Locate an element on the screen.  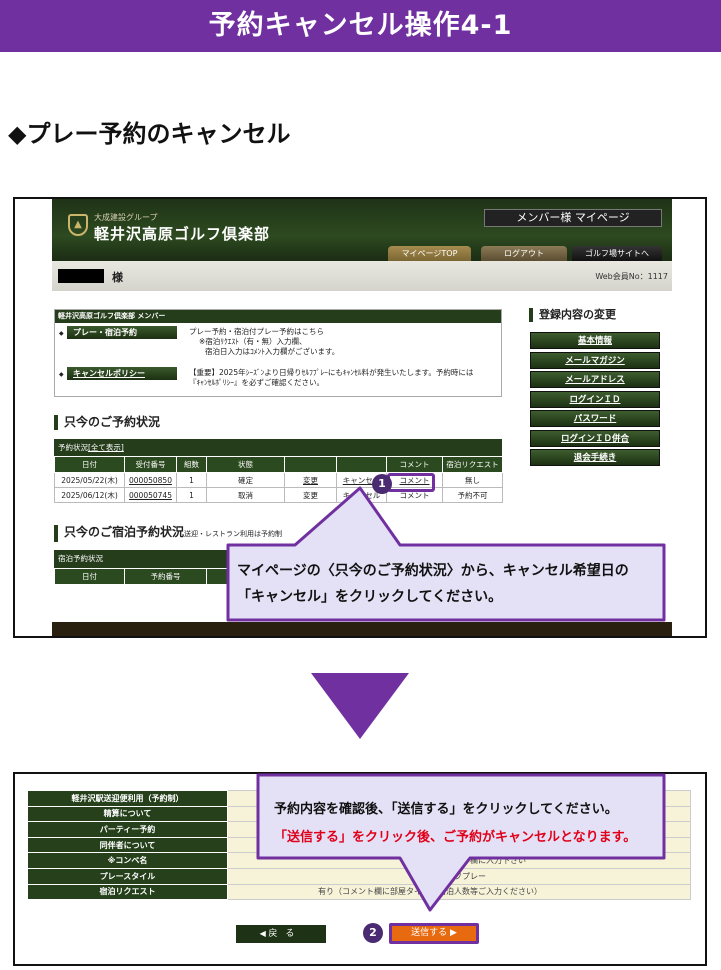
reg-mail-magazine-button: メールマガジン is located at coordinates (595, 360).